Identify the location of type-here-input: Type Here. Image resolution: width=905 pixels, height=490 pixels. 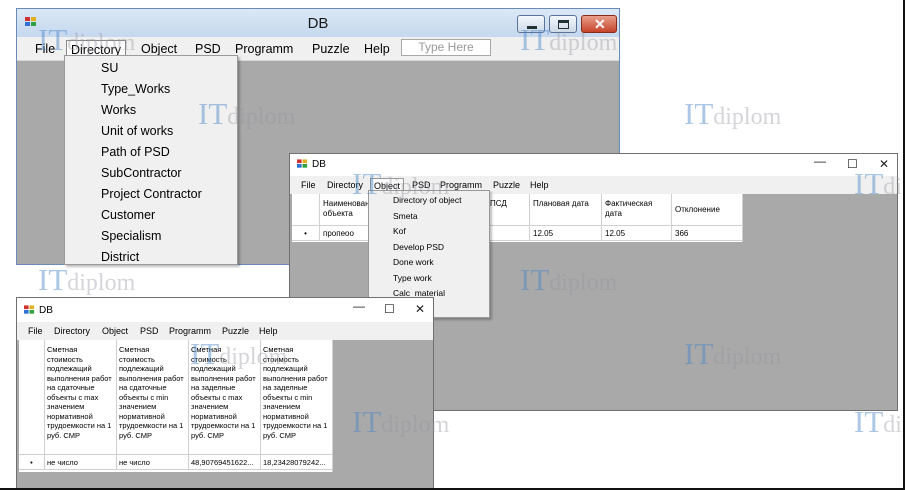
(446, 47).